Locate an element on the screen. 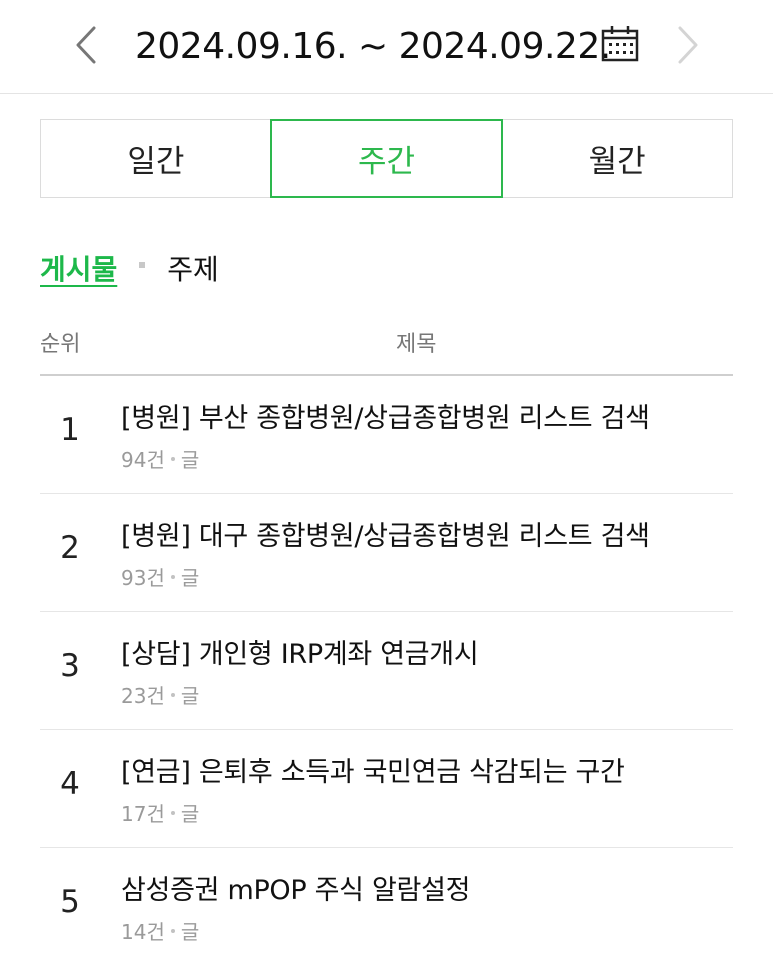  list-item: 1 [병원] 부산 종합병원/상급종합병원 리스트 검색 94건 글 is located at coordinates (386, 435).